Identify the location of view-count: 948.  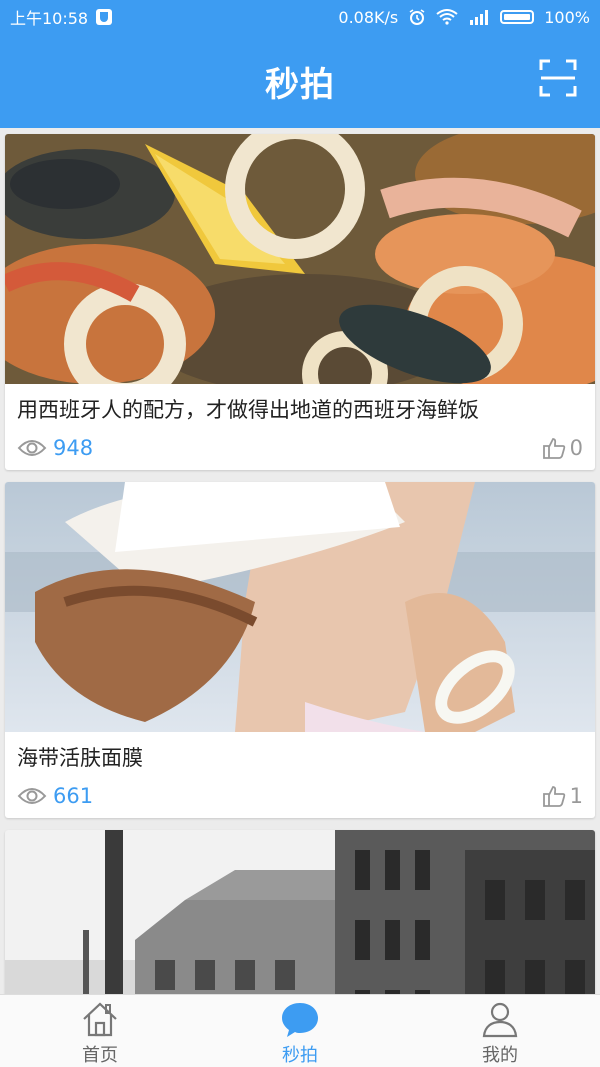
(55, 448).